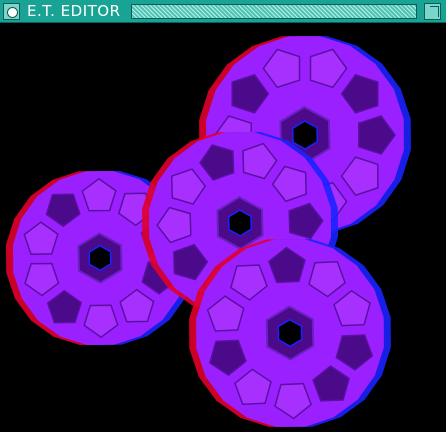  I want to click on title-drag-area, so click(274, 11).